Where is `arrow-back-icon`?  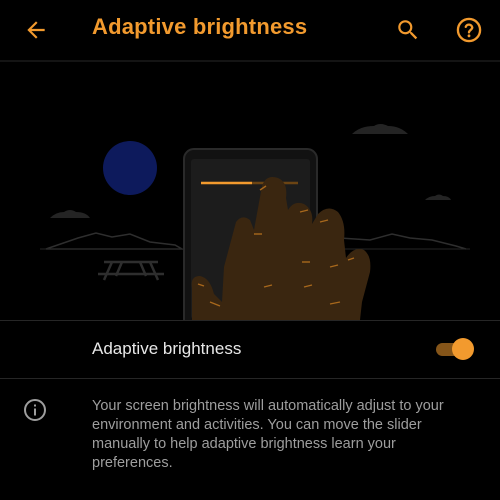 arrow-back-icon is located at coordinates (36, 30).